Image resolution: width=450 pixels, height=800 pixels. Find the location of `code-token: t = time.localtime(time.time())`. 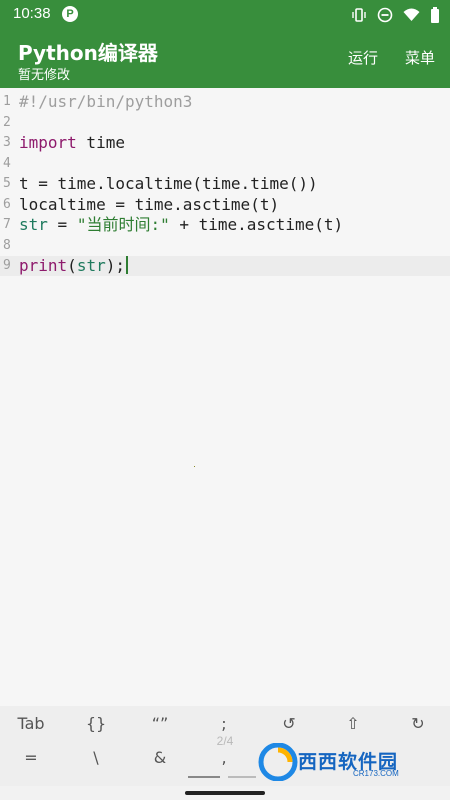

code-token: t = time.localtime(time.time()) is located at coordinates (168, 183).